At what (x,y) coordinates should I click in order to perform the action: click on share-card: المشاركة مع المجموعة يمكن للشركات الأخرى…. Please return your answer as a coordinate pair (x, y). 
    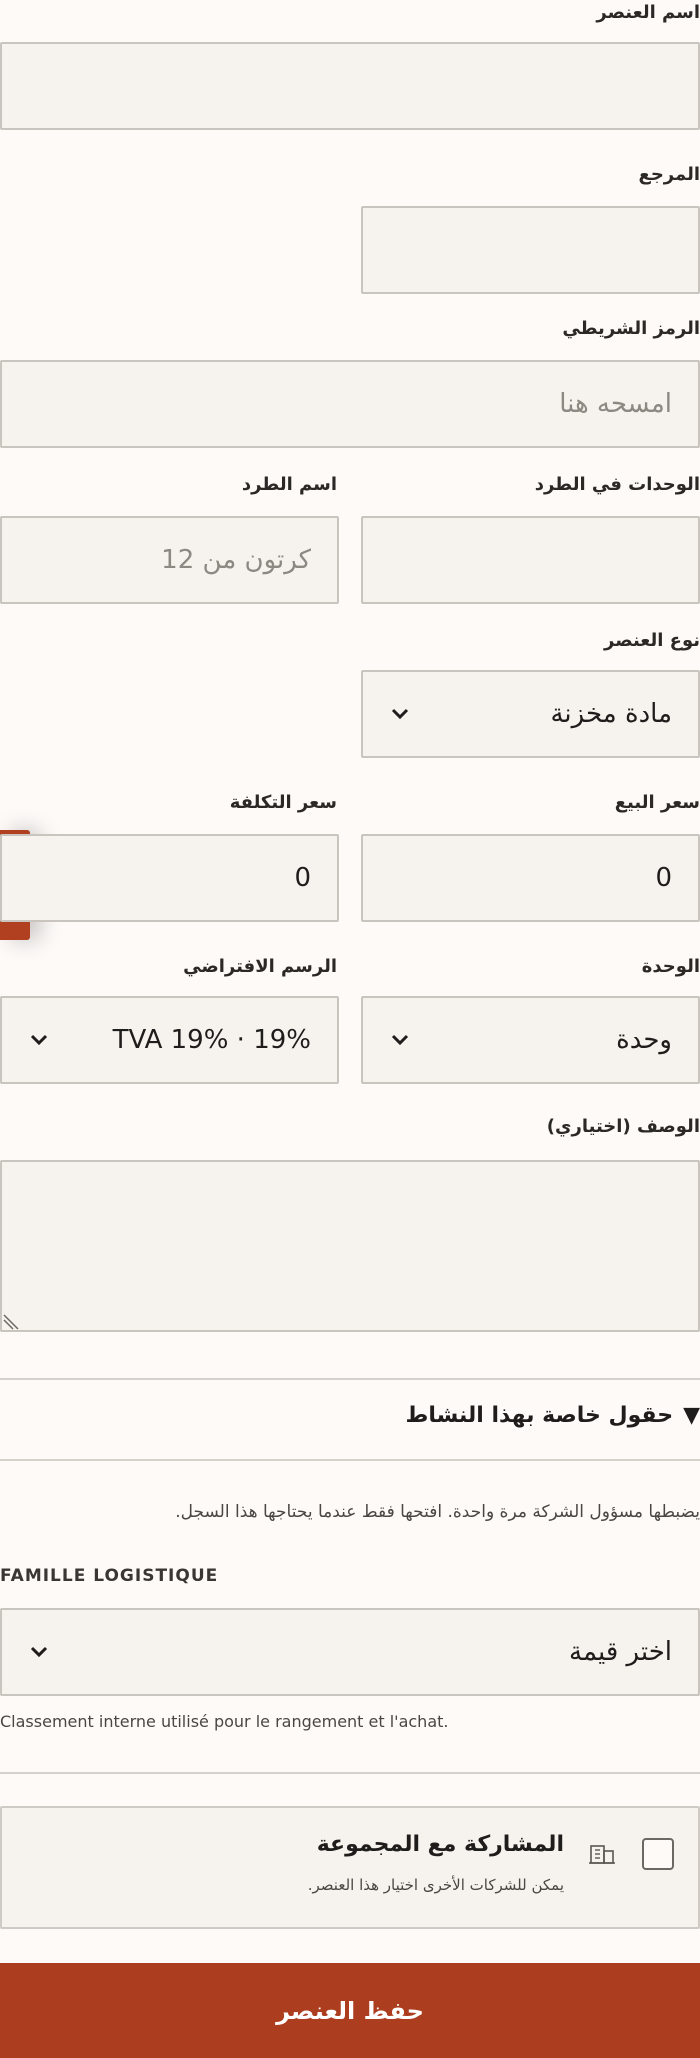
    Looking at the image, I should click on (350, 1867).